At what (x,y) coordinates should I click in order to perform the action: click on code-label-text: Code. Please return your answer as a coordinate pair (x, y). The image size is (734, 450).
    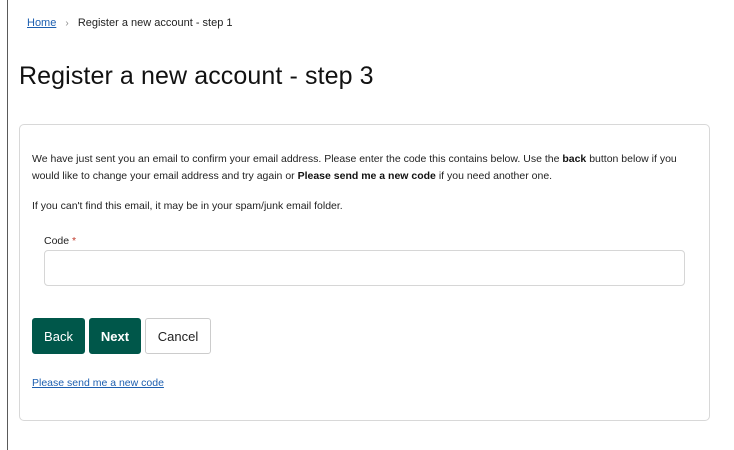
    Looking at the image, I should click on (57, 241).